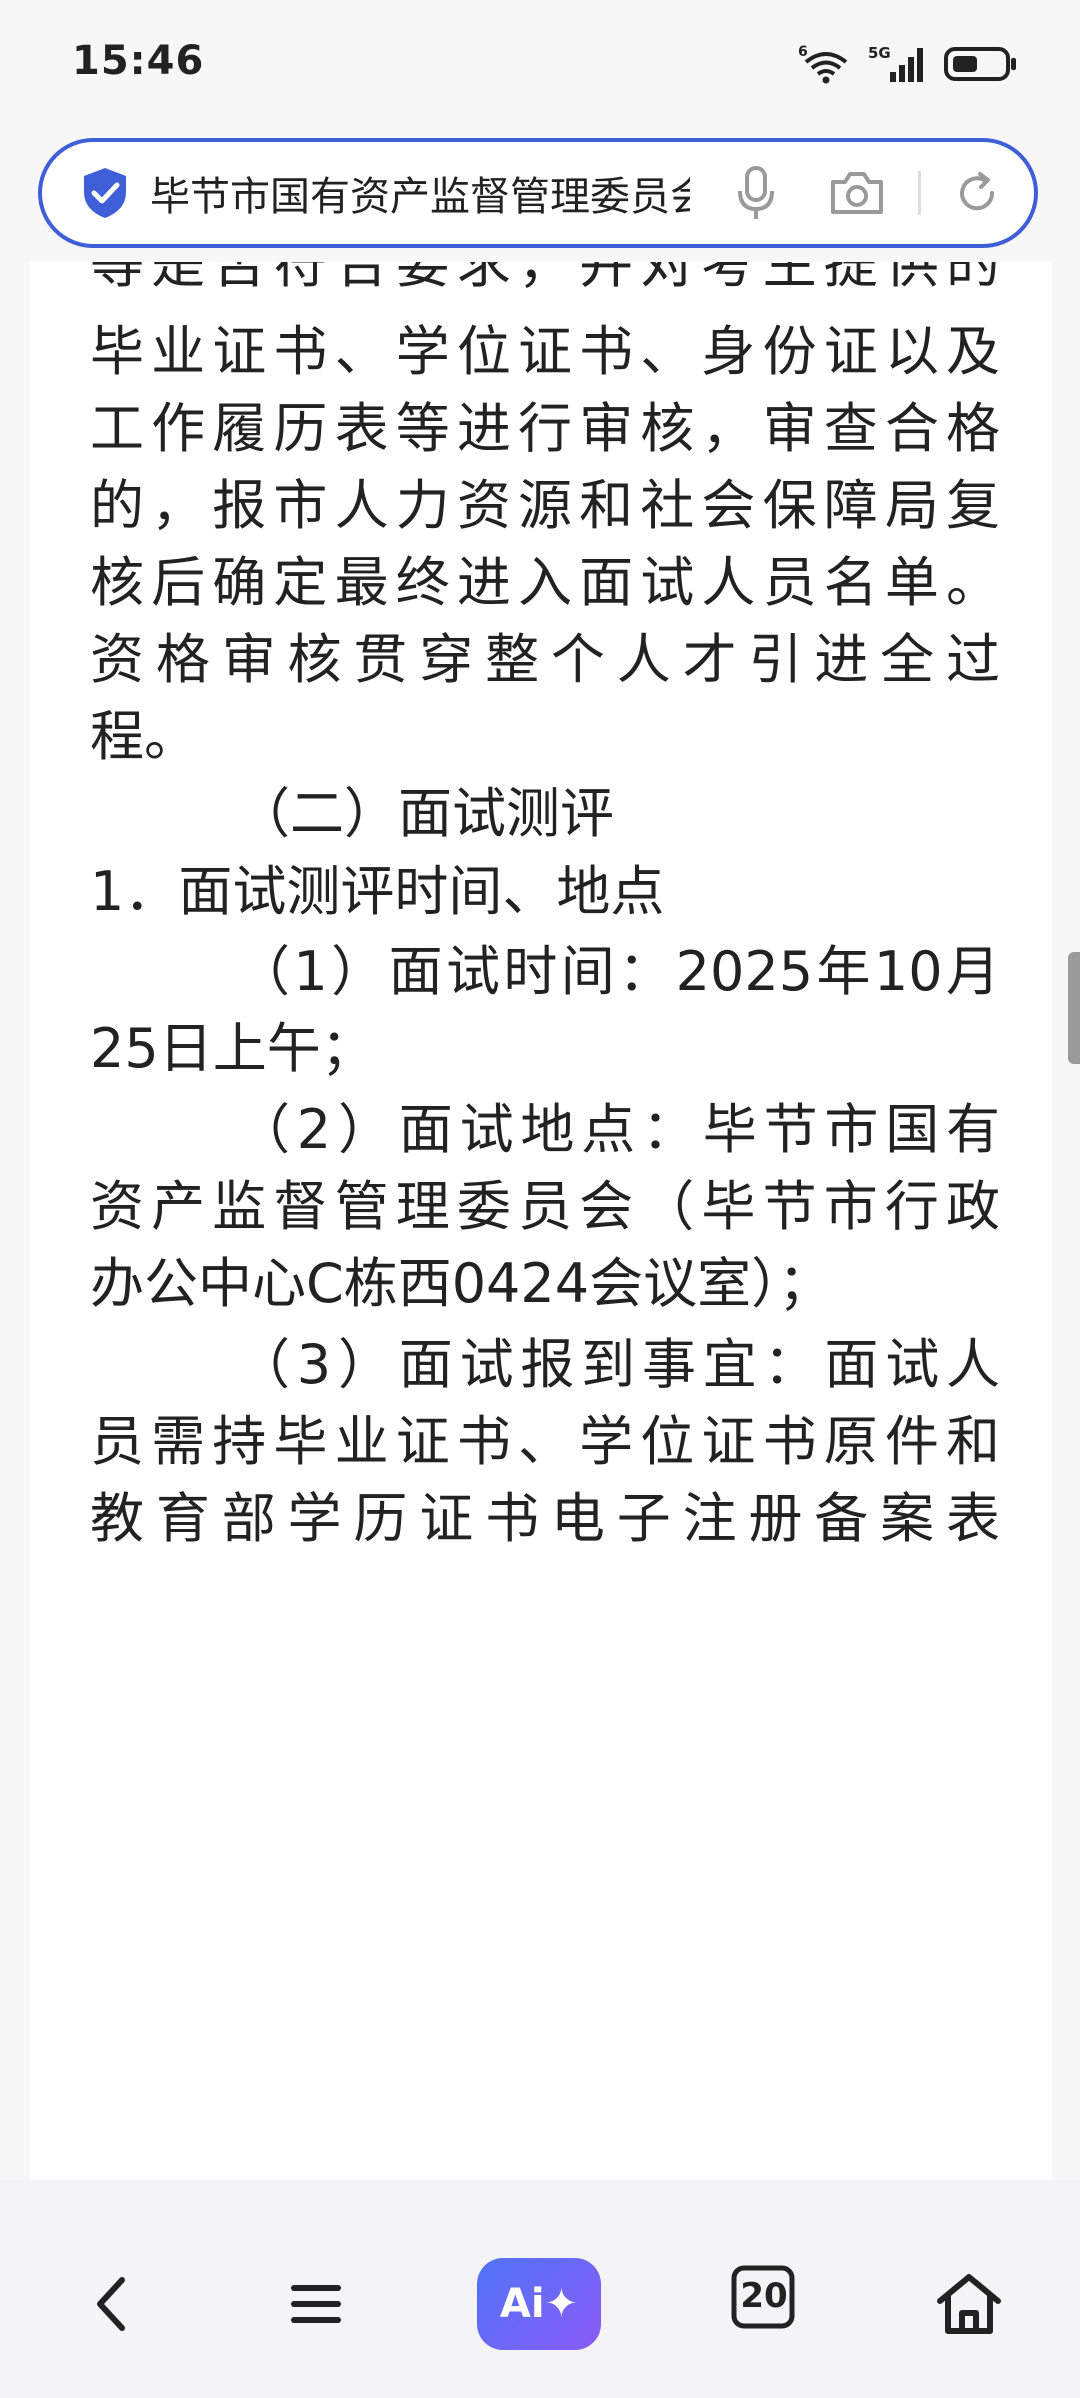  I want to click on camera-search-button, so click(857, 193).